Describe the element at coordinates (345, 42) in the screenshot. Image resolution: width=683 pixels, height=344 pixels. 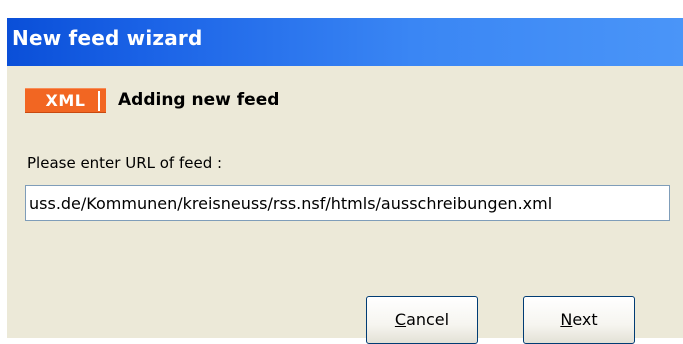
I see `title-bar: New feed wizard` at that location.